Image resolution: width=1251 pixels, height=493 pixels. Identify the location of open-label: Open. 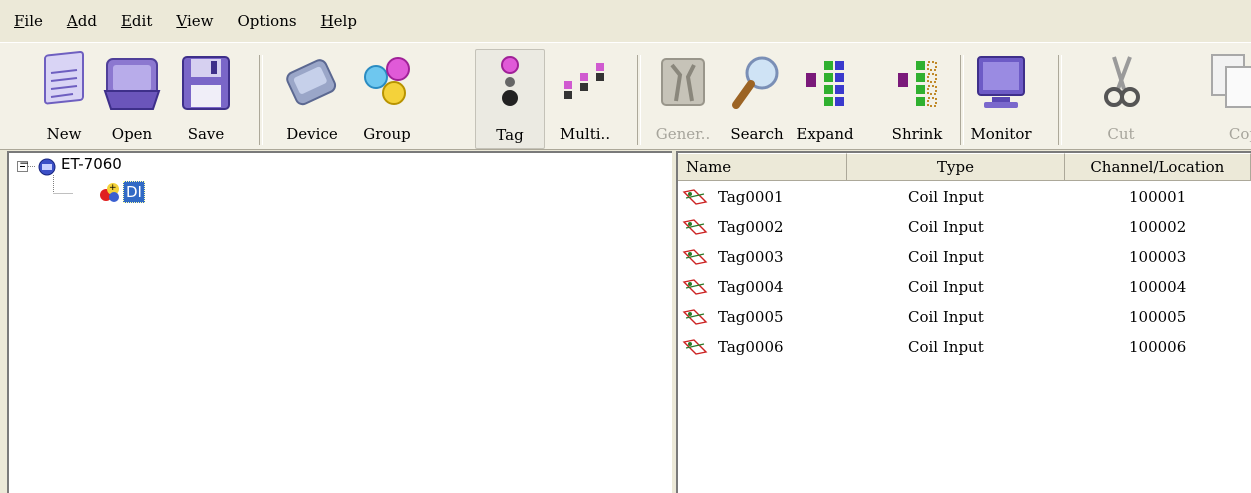
(132, 134).